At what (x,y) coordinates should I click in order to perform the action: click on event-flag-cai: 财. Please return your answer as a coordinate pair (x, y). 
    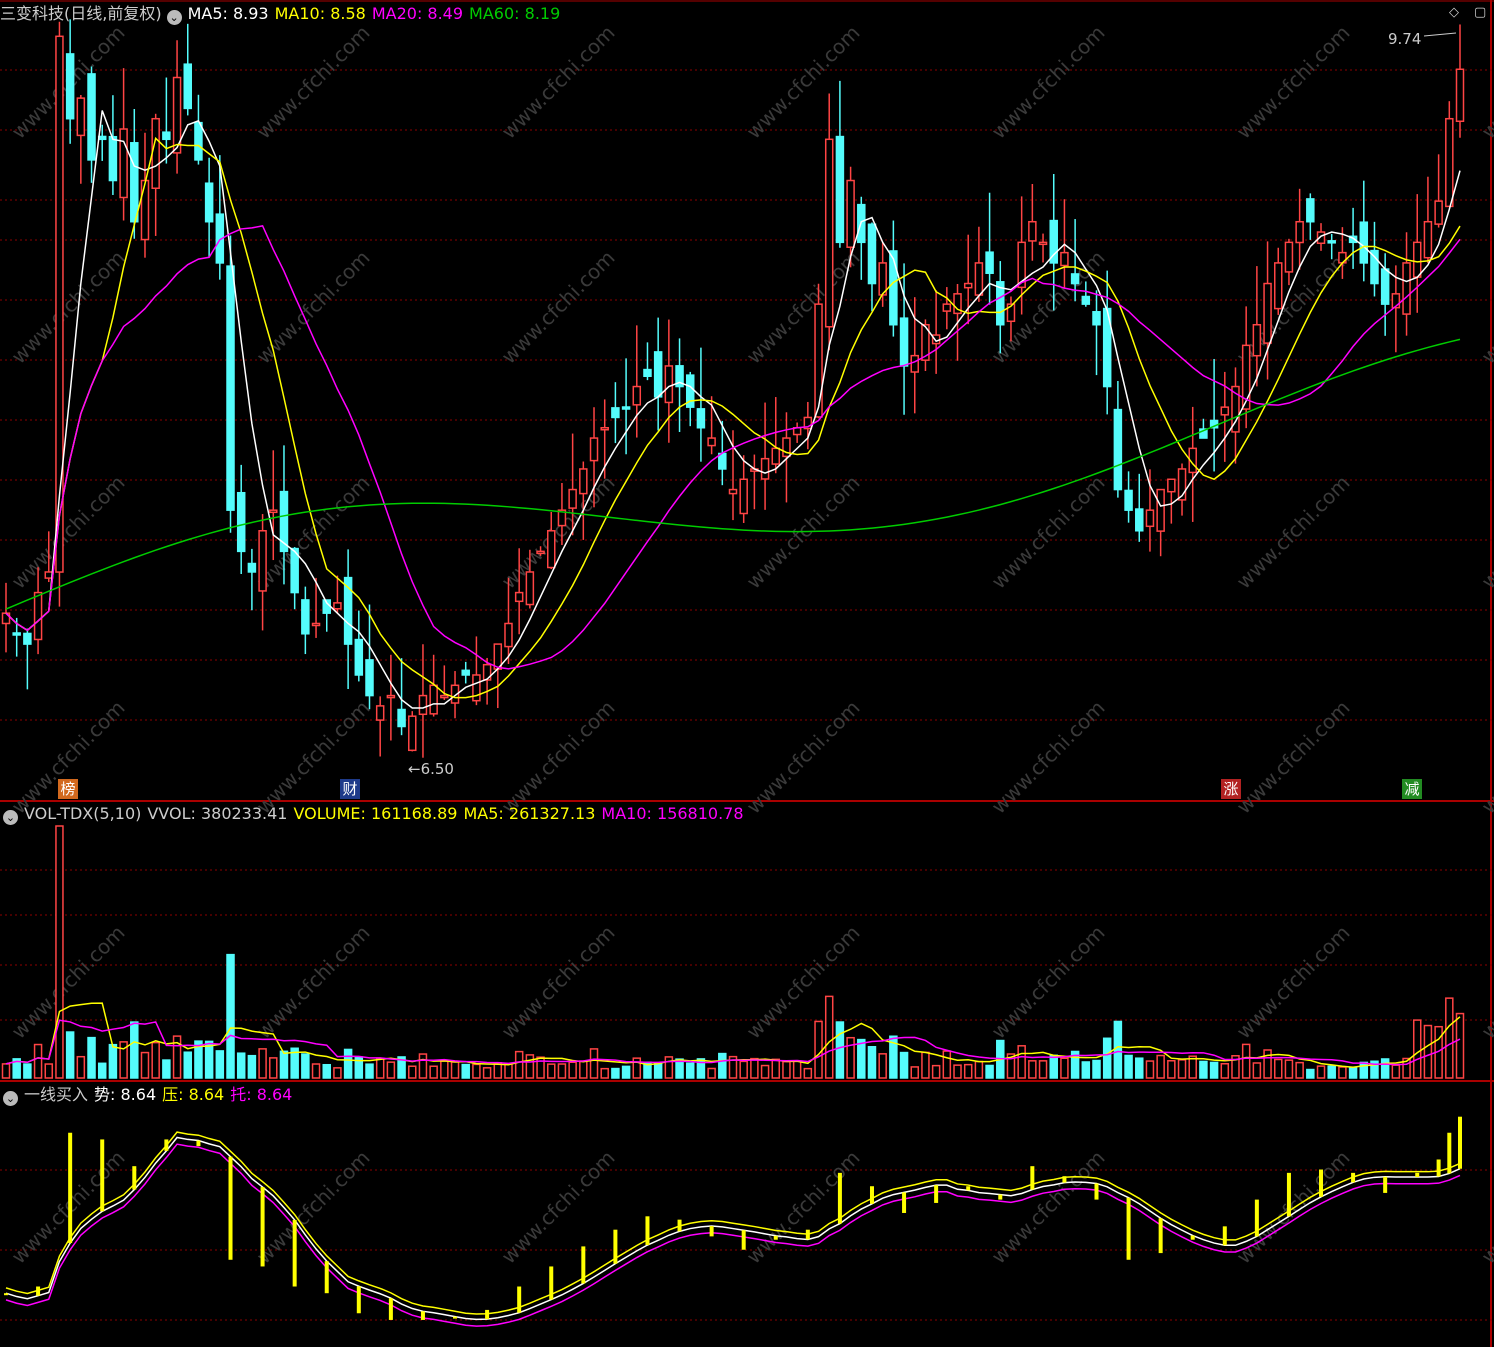
    Looking at the image, I should click on (350, 789).